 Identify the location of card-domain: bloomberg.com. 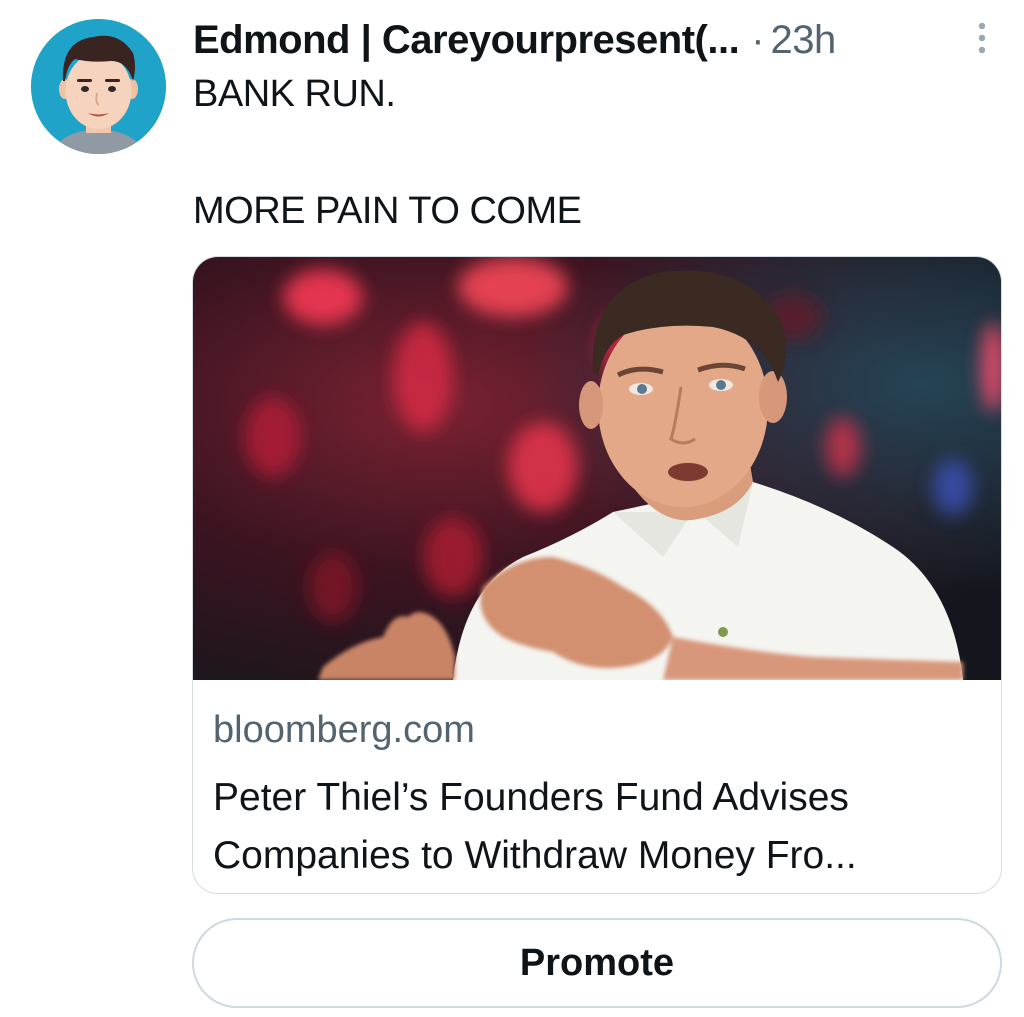
(344, 730).